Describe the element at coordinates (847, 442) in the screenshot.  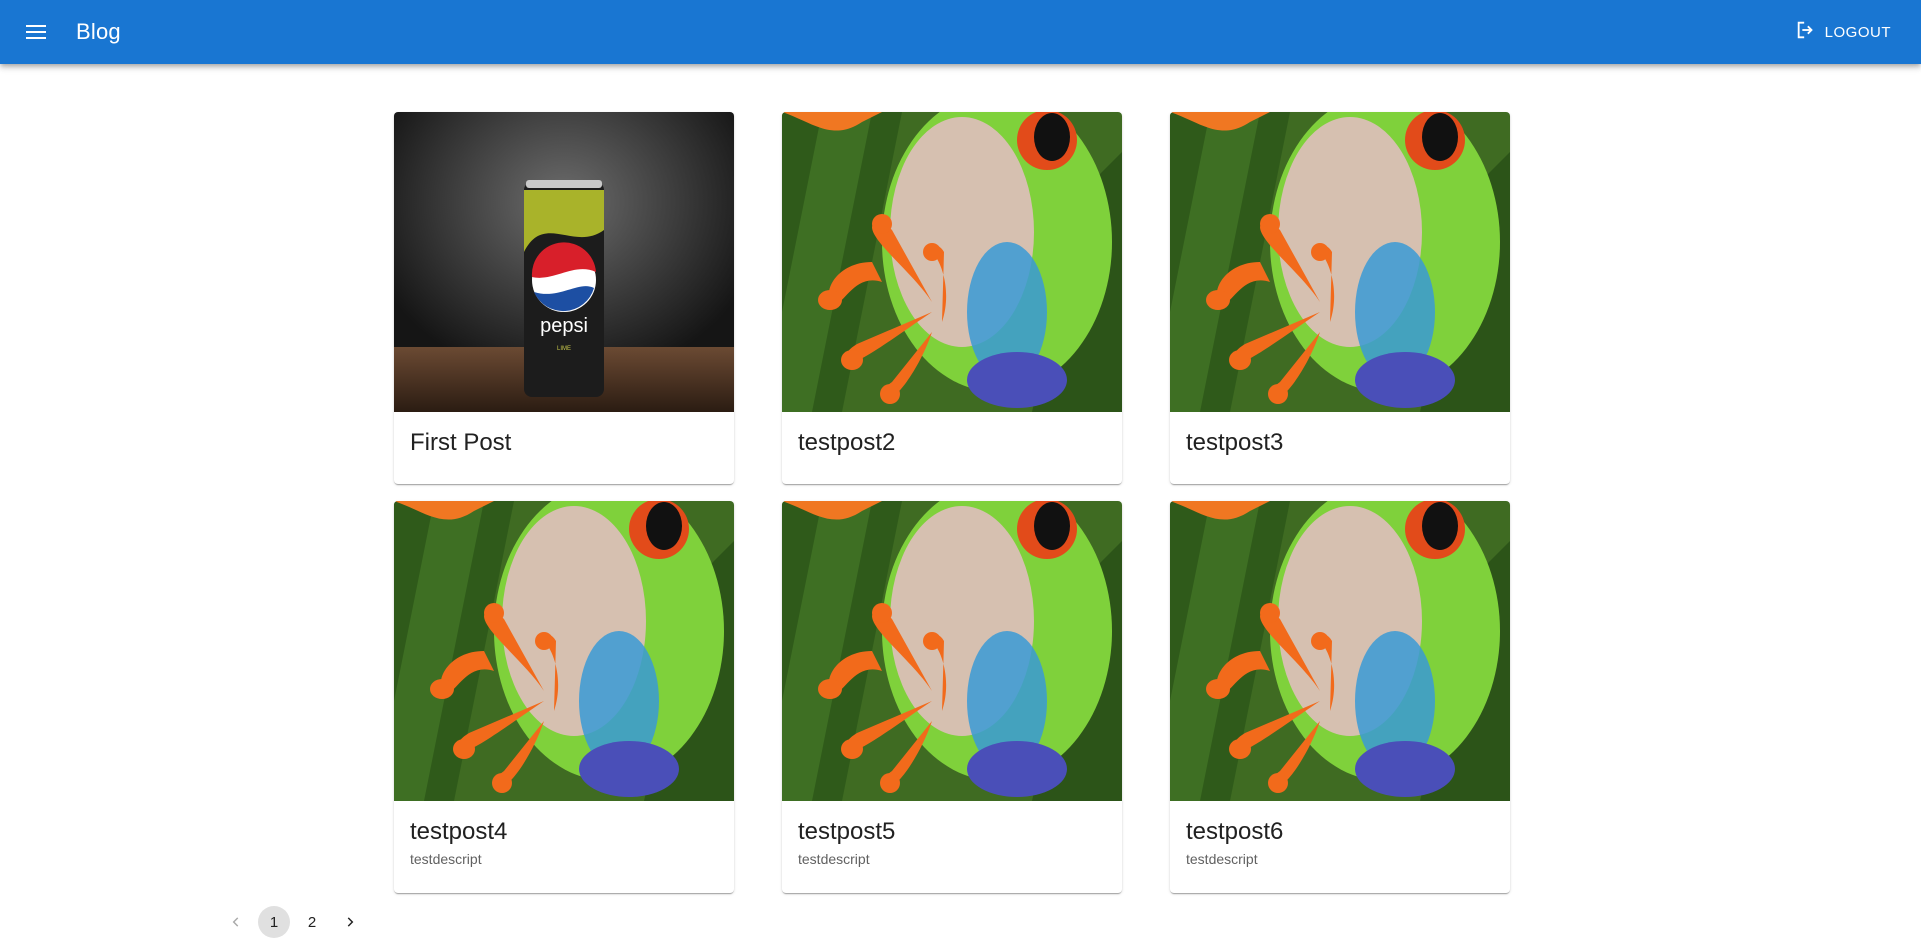
I see `post-title: testpost2` at that location.